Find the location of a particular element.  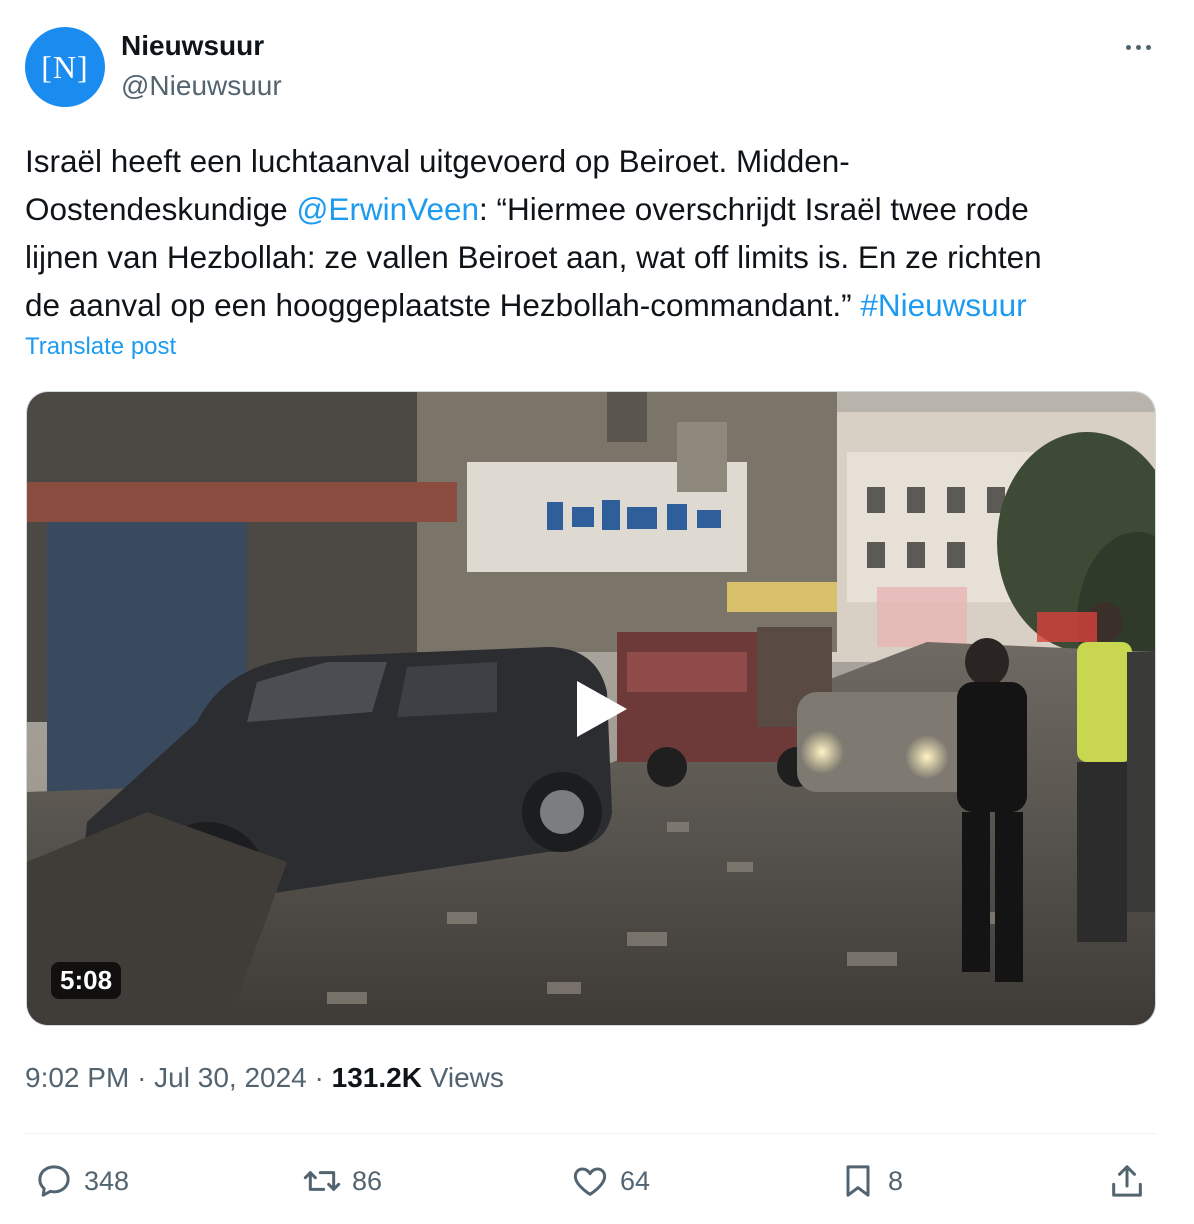

author-name: Nieuwsuur is located at coordinates (192, 46).